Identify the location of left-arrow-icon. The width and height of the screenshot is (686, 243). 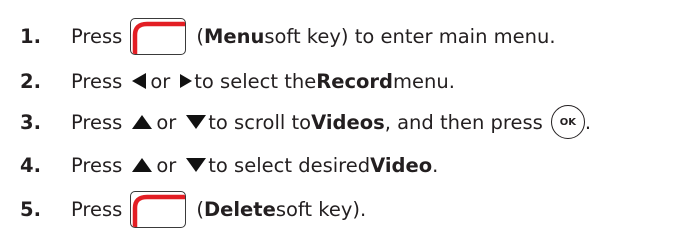
(139, 81).